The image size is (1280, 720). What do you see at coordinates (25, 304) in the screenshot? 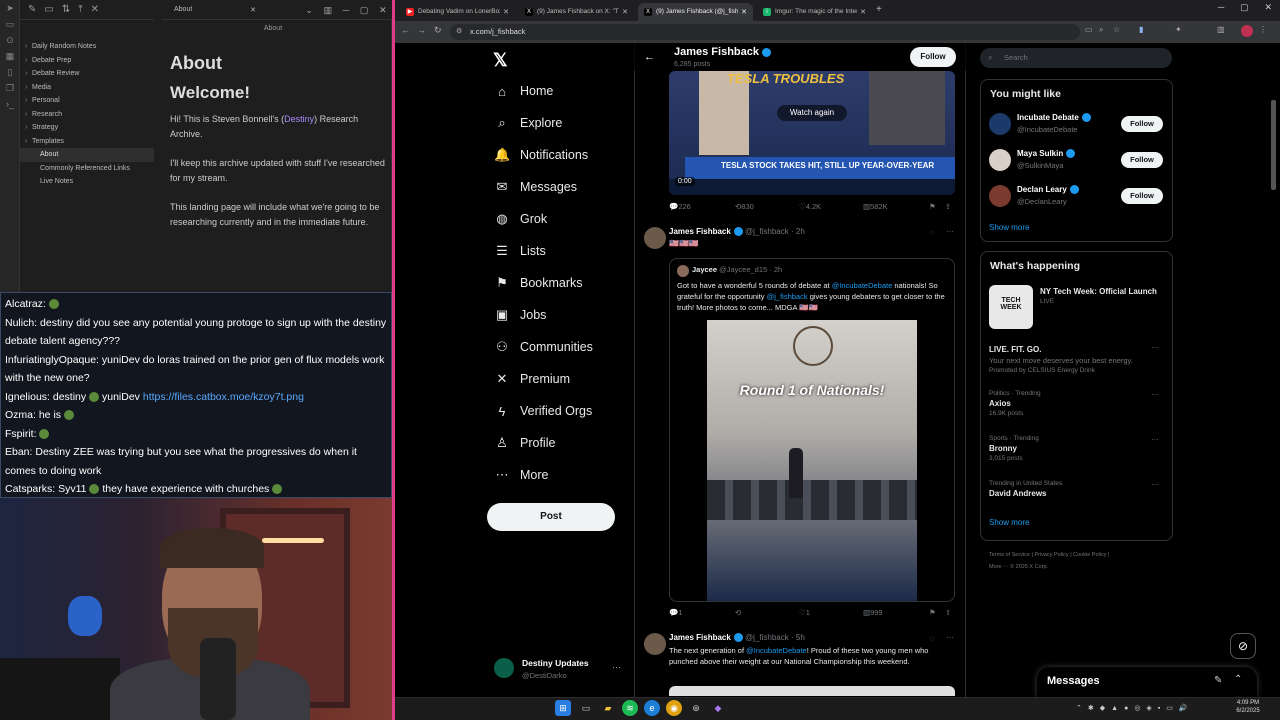
I see `chat-username: Alcatraz:` at bounding box center [25, 304].